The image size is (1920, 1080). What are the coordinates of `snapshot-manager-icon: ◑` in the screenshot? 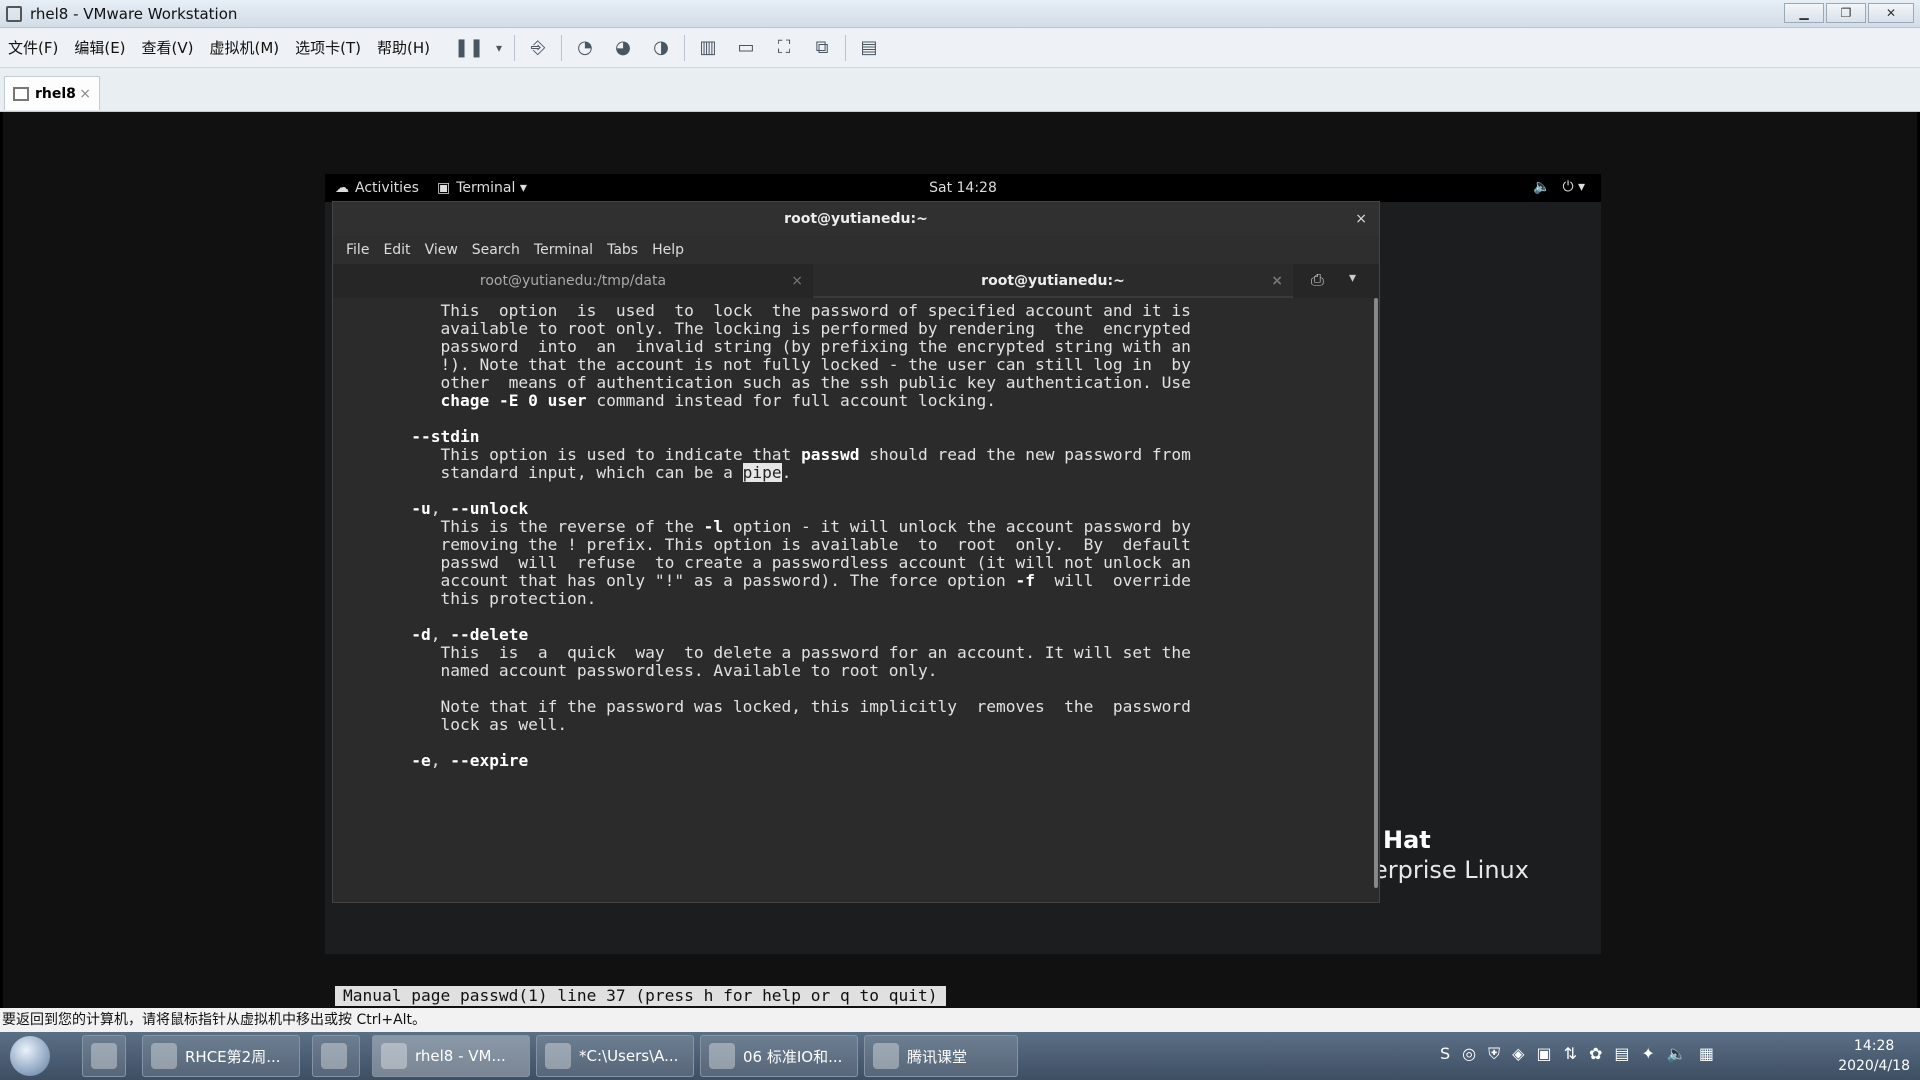 It's located at (661, 48).